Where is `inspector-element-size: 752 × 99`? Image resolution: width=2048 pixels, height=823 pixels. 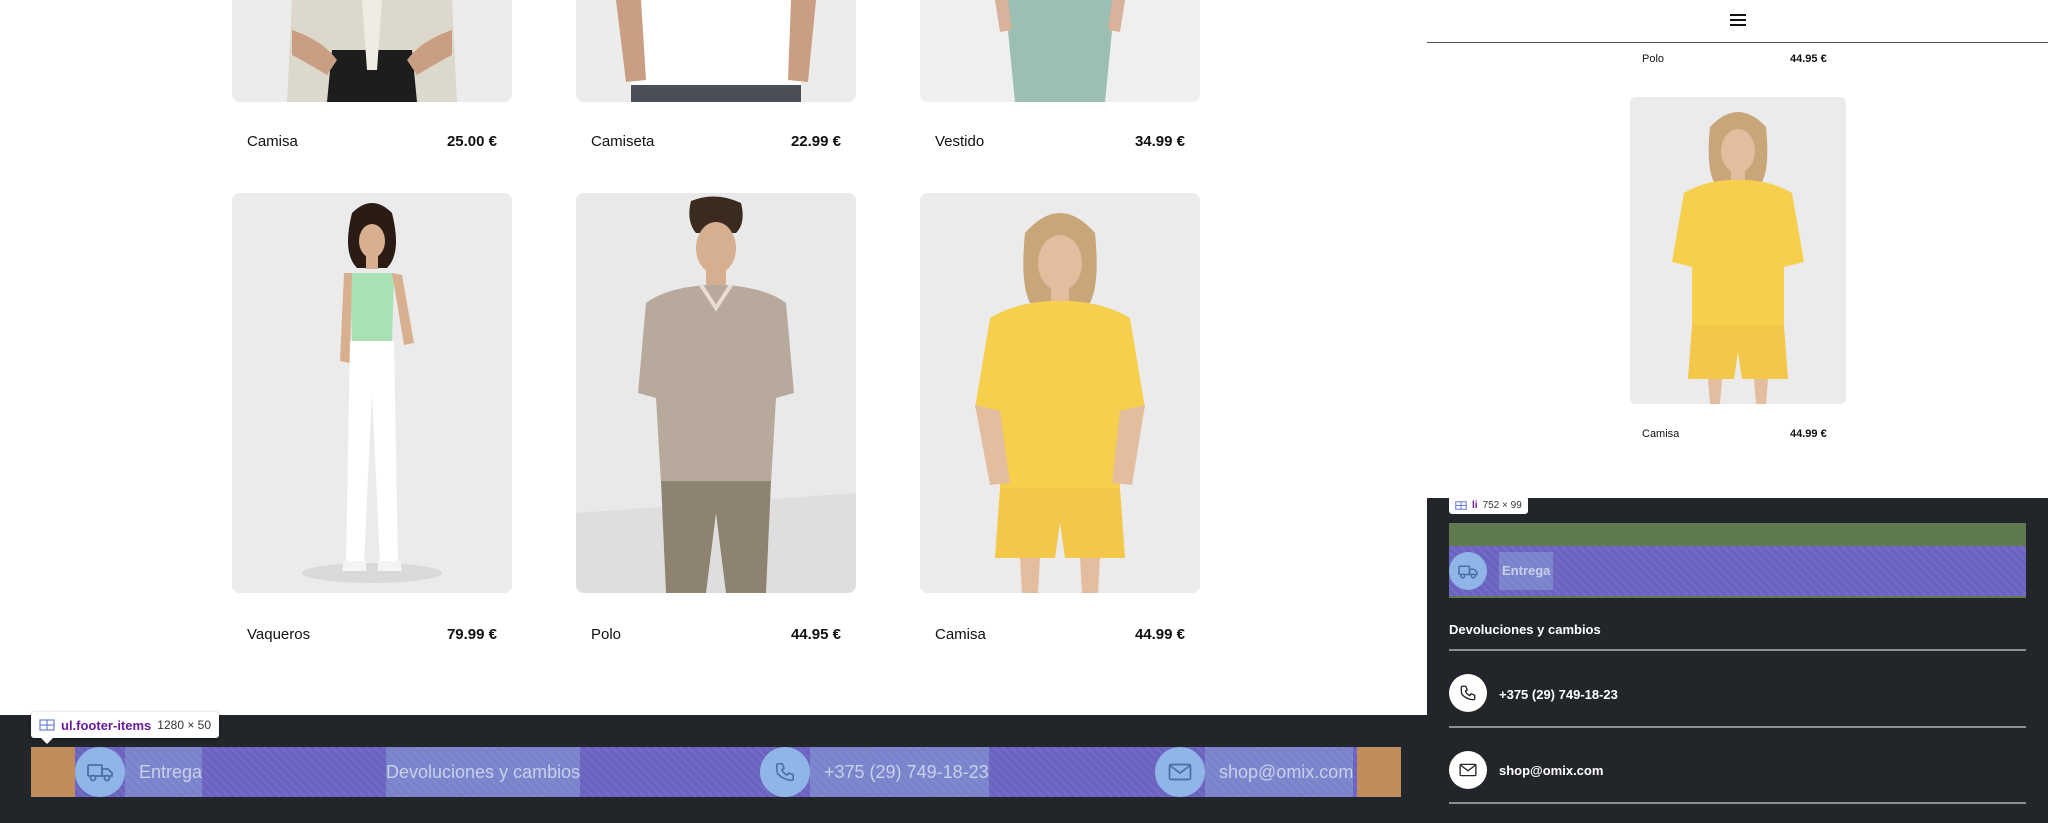 inspector-element-size: 752 × 99 is located at coordinates (1502, 505).